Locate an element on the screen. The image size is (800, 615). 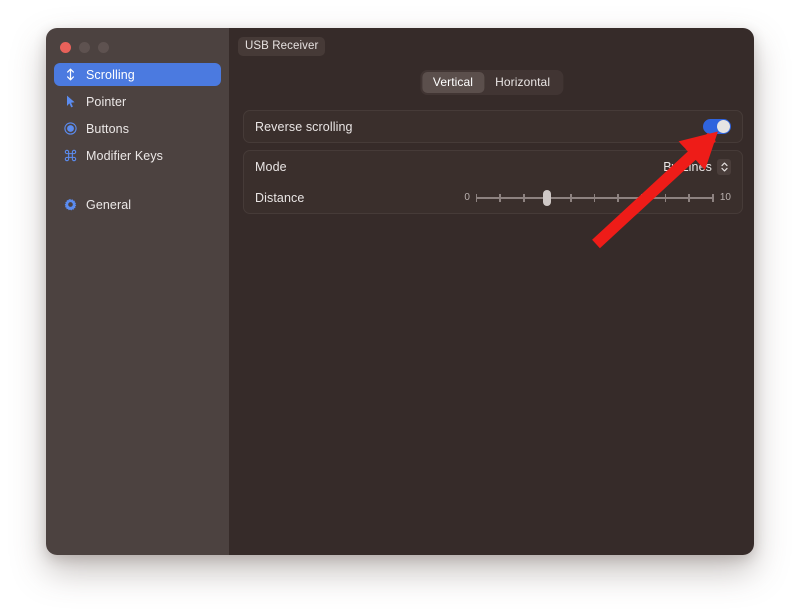
reverse-scrolling-control is located at coordinates (717, 126).